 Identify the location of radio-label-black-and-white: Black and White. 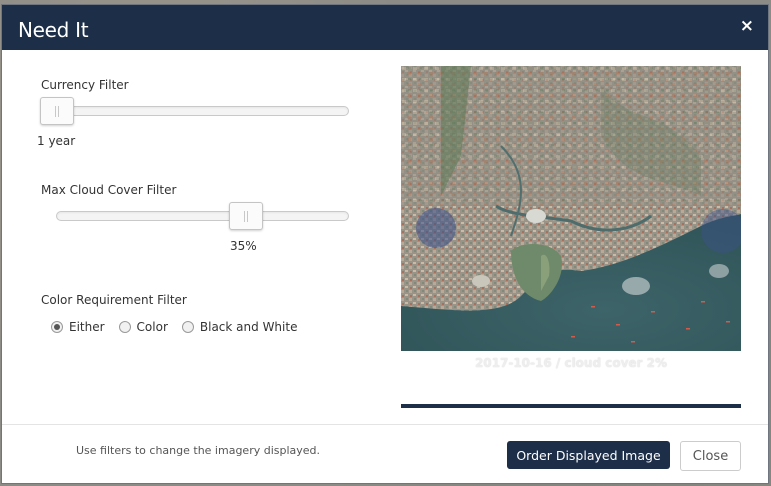
(248, 327).